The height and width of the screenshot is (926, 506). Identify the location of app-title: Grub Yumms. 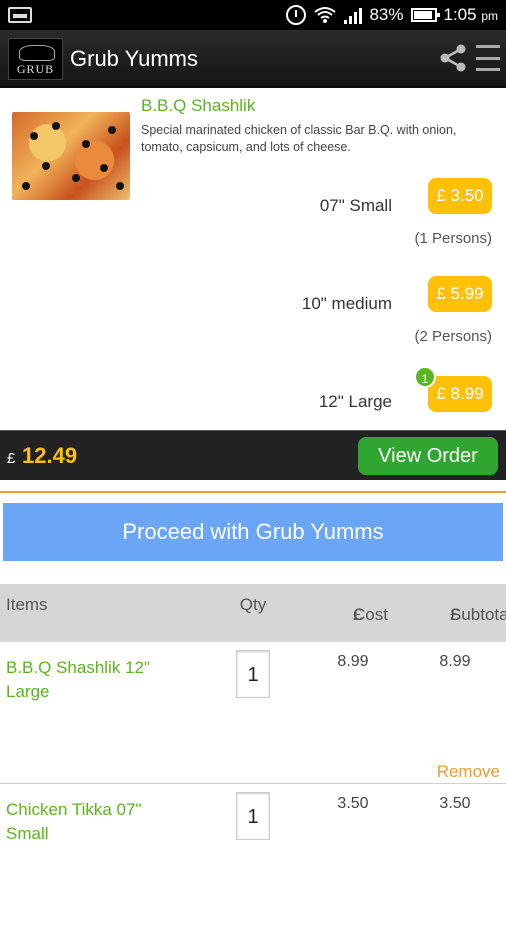
(134, 58).